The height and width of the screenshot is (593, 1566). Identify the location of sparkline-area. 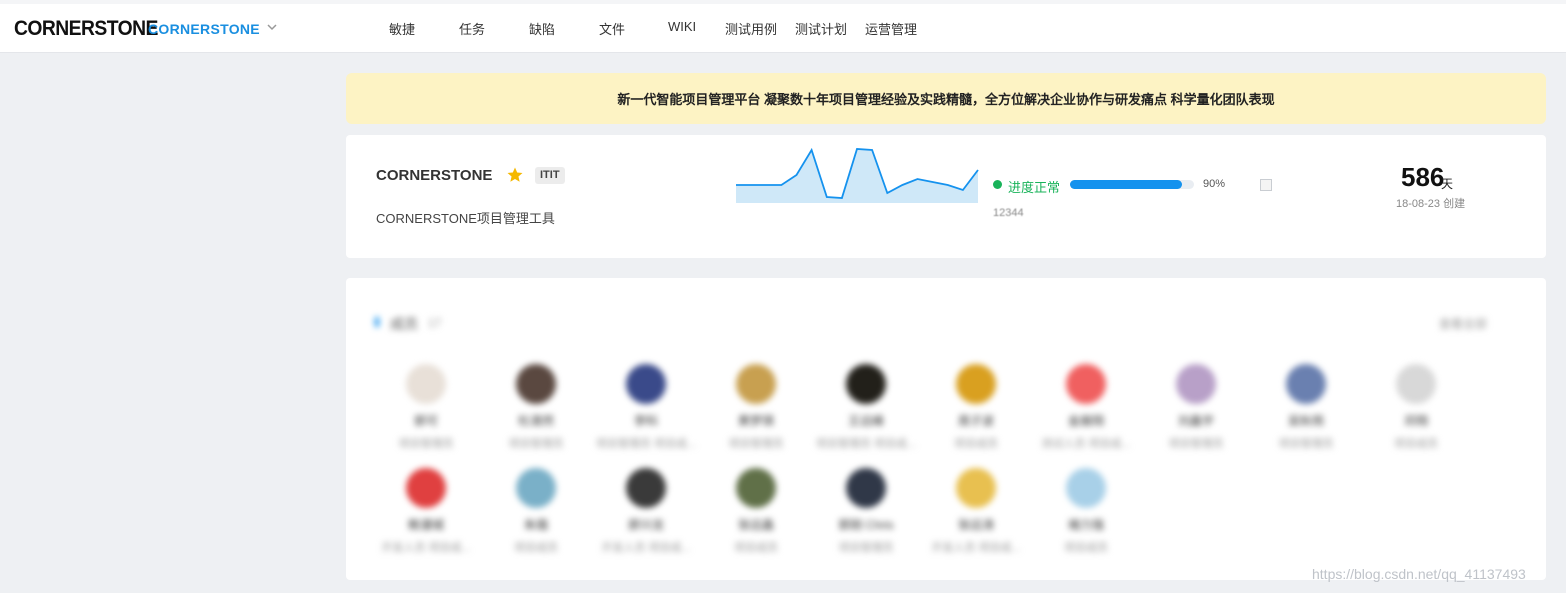
(857, 176).